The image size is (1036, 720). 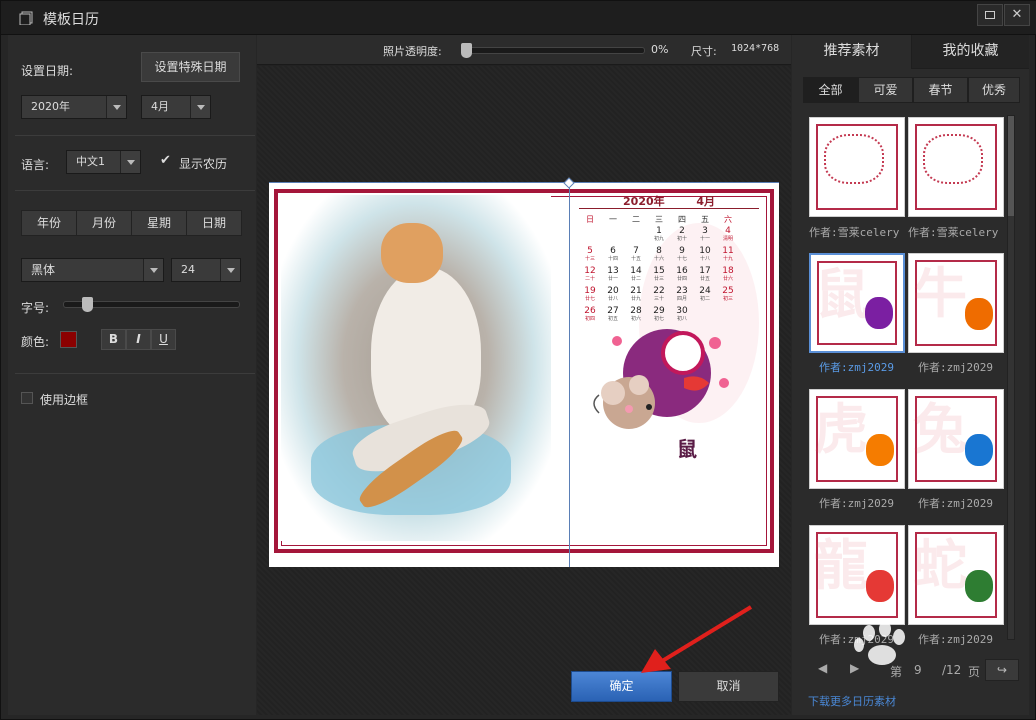 What do you see at coordinates (635, 319) in the screenshot?
I see `lunar-date: 初六` at bounding box center [635, 319].